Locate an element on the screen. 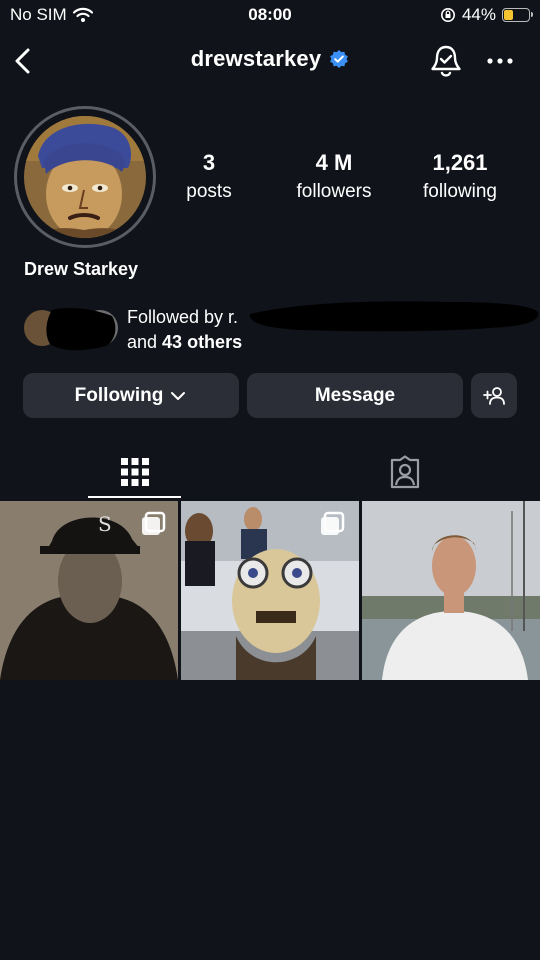 The image size is (540, 960). tab-tagged is located at coordinates (404, 472).